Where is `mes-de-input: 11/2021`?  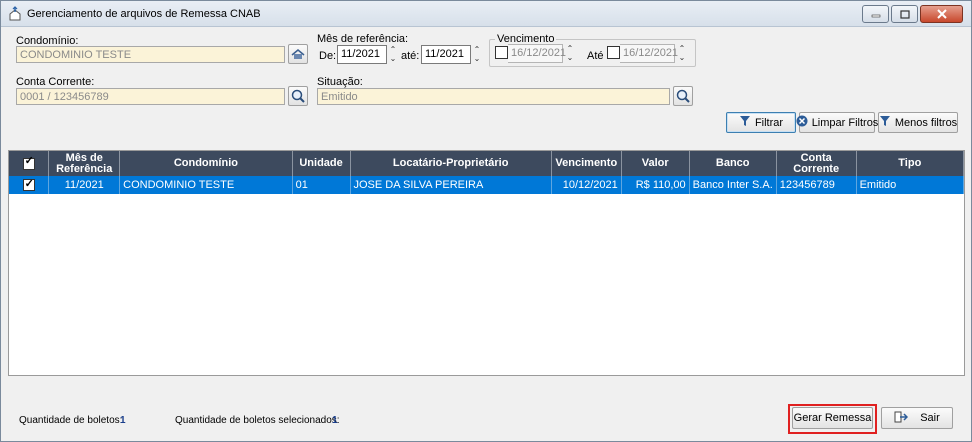
mes-de-input: 11/2021 is located at coordinates (362, 54).